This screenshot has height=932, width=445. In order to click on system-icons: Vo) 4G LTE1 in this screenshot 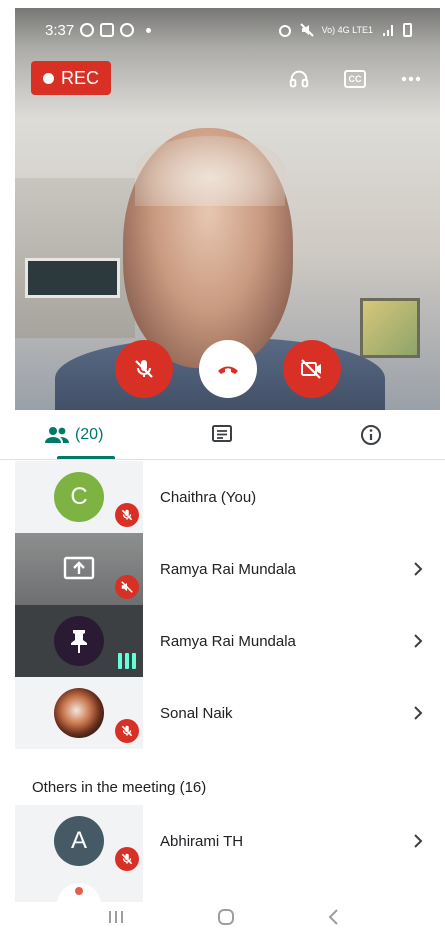, I will do `click(345, 30)`.